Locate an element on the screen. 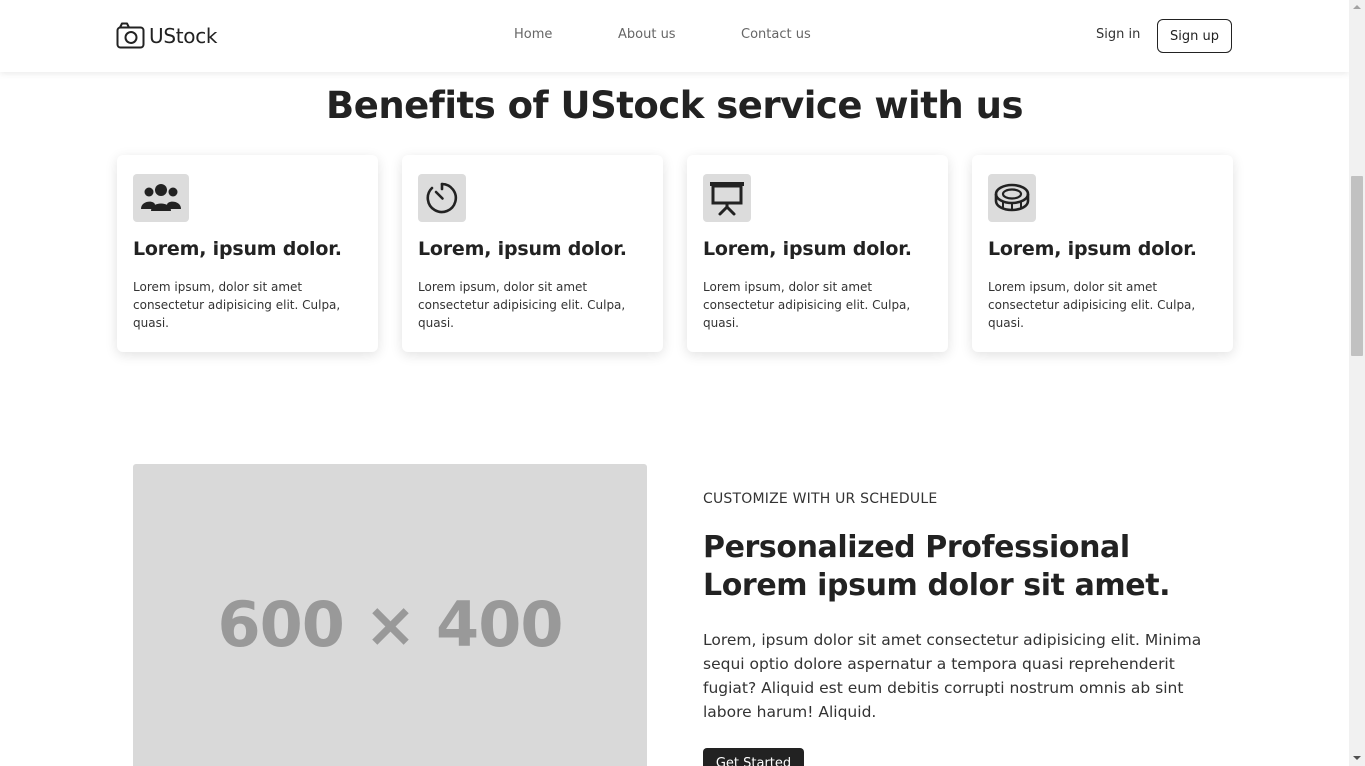 The image size is (1365, 766). benefits-title: Benefits of UStock service with us is located at coordinates (674, 105).